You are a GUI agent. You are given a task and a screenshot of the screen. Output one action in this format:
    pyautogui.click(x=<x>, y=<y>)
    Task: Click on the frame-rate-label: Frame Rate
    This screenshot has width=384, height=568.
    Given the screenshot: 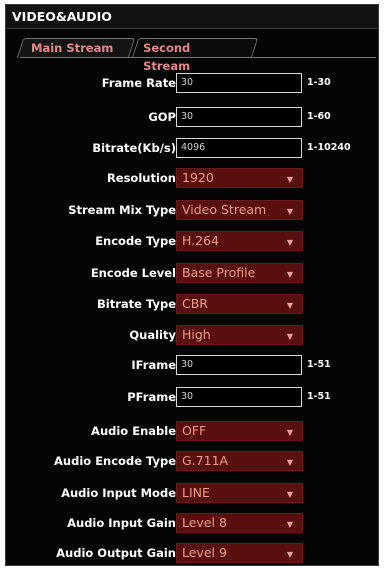 What is the action you would take?
    pyautogui.click(x=138, y=83)
    